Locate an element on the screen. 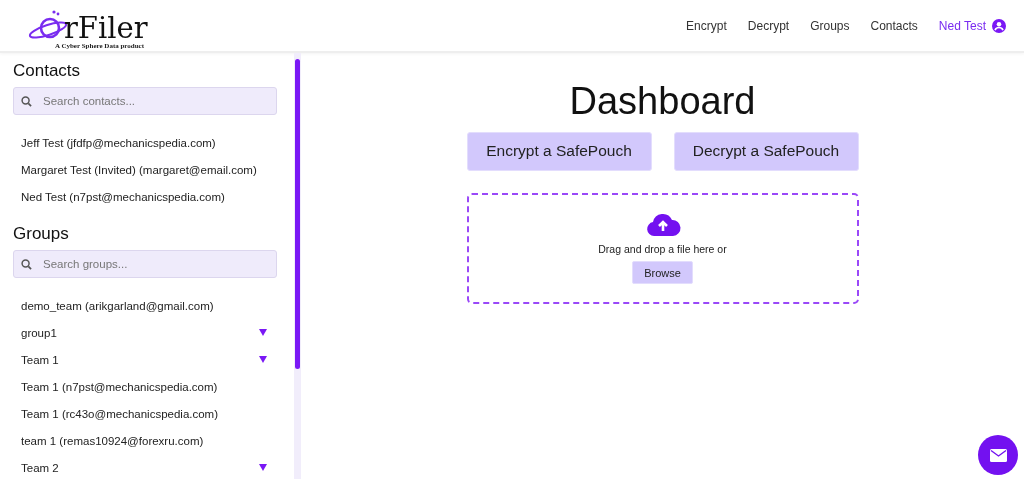 This screenshot has width=1024, height=479. drop-hint: Drag and drop a file here or is located at coordinates (662, 249).